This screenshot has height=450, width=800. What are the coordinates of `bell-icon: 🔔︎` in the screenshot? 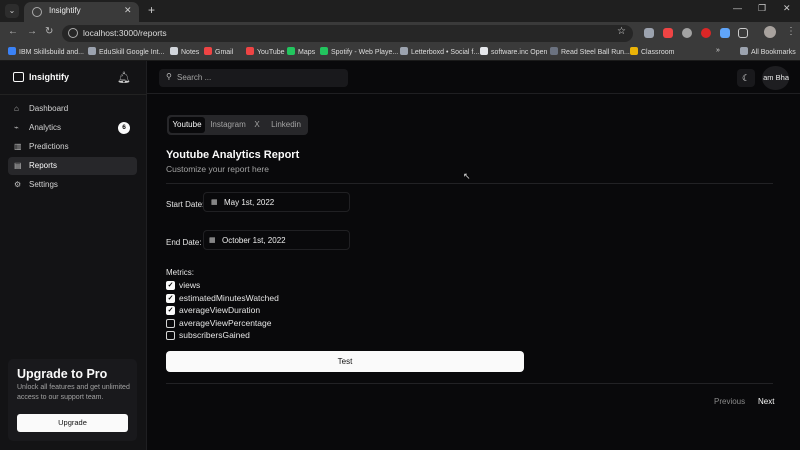 It's located at (124, 77).